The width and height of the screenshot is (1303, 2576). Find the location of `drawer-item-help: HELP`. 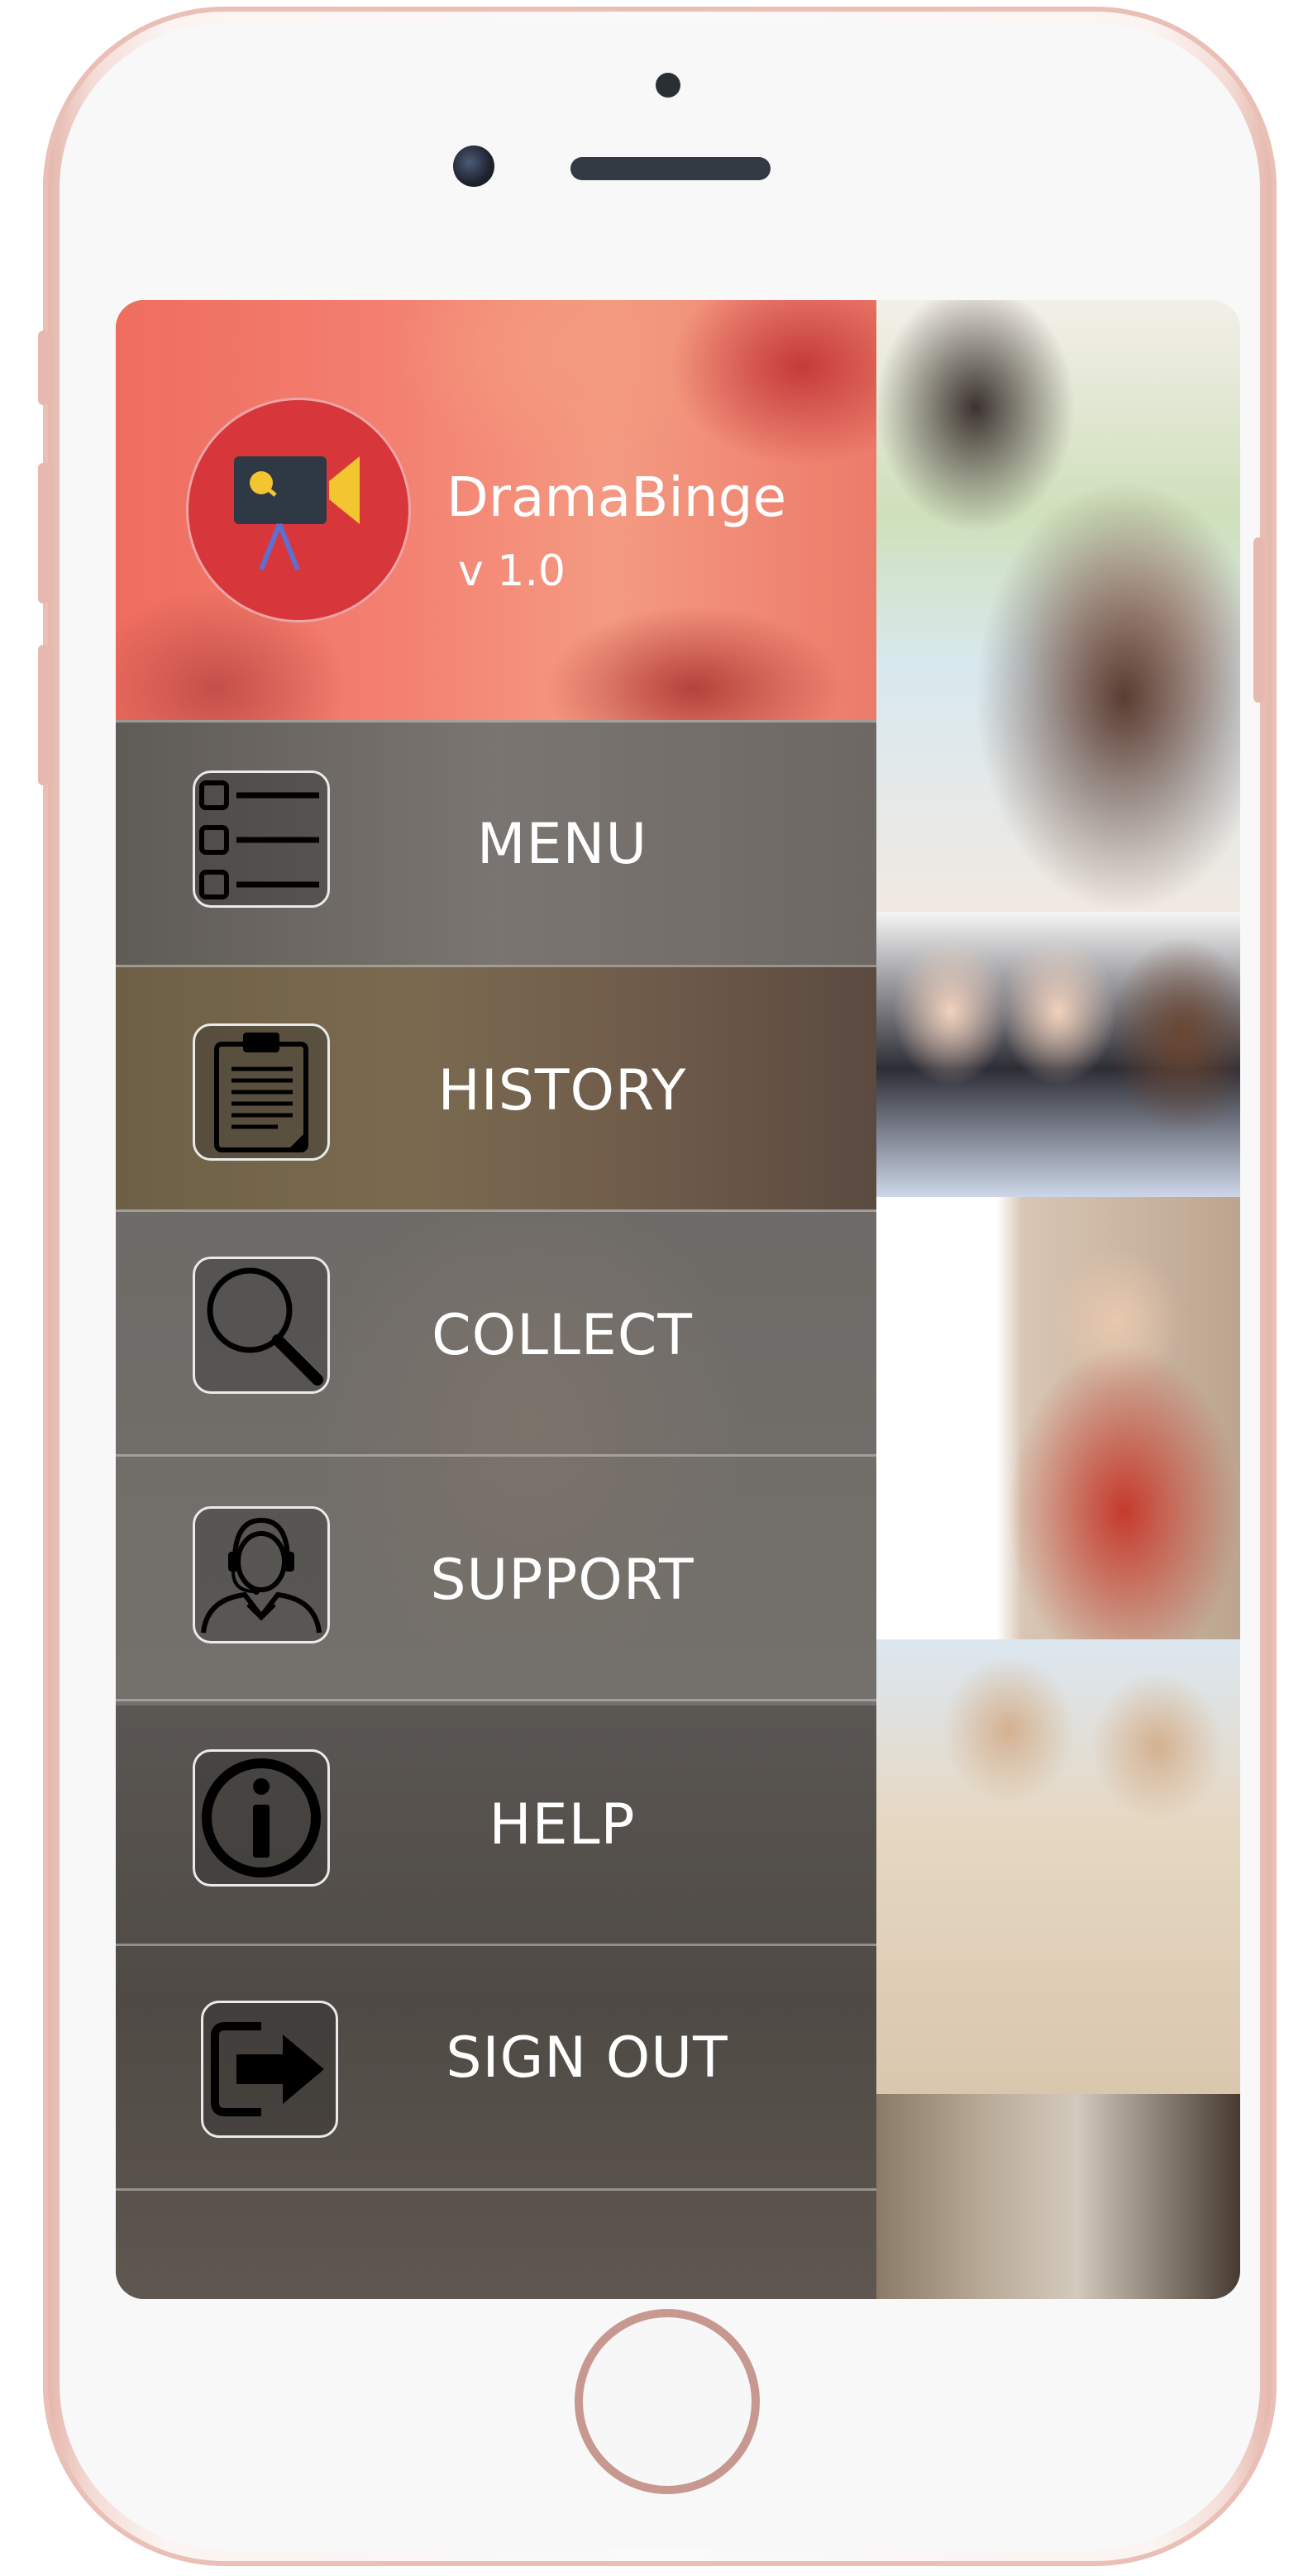

drawer-item-help: HELP is located at coordinates (496, 1821).